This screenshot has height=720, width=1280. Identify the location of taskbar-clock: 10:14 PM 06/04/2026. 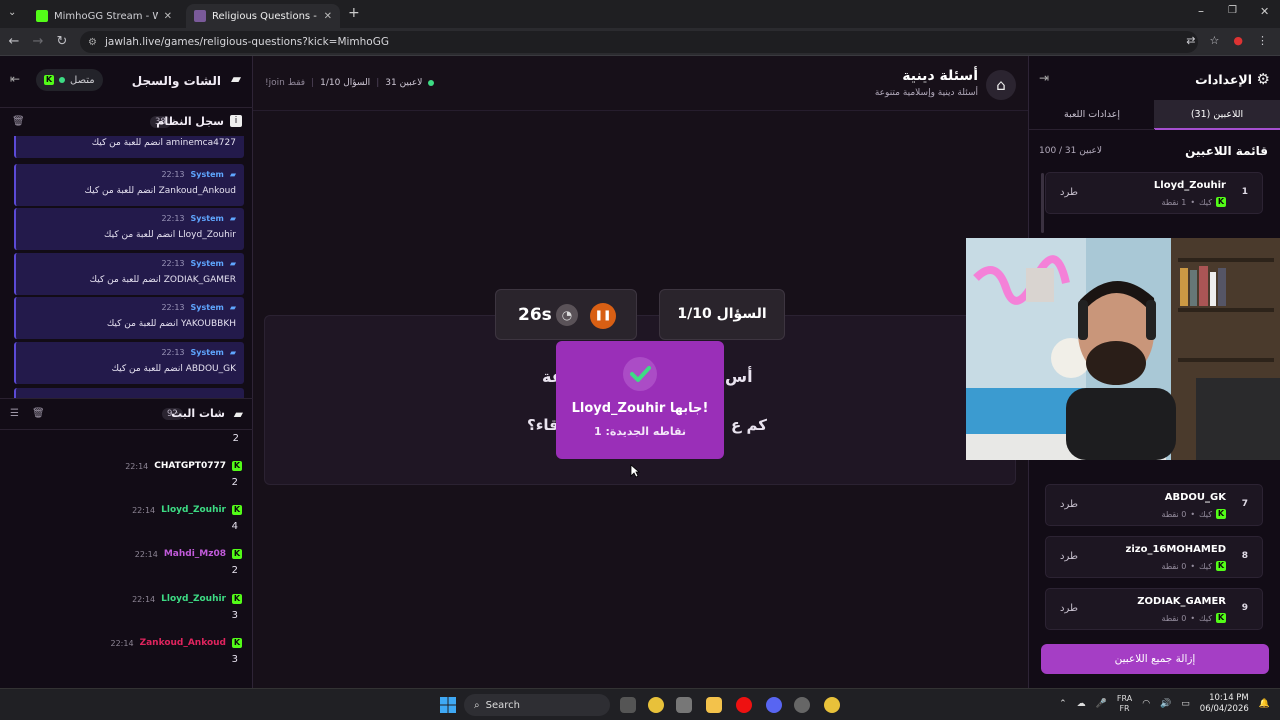
(1224, 704).